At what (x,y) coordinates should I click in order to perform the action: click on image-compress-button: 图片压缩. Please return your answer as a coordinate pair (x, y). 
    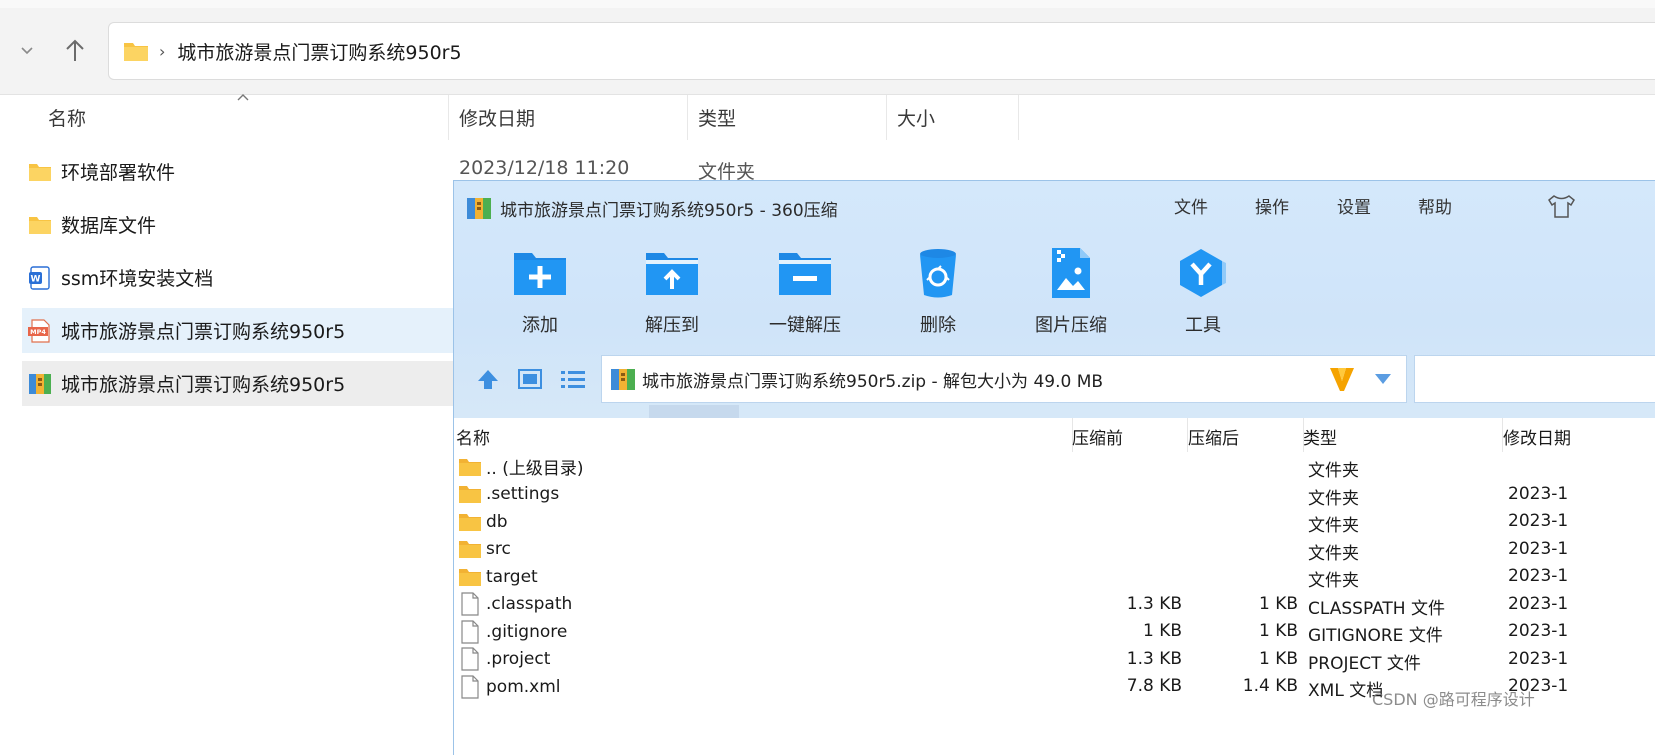
    Looking at the image, I should click on (1071, 291).